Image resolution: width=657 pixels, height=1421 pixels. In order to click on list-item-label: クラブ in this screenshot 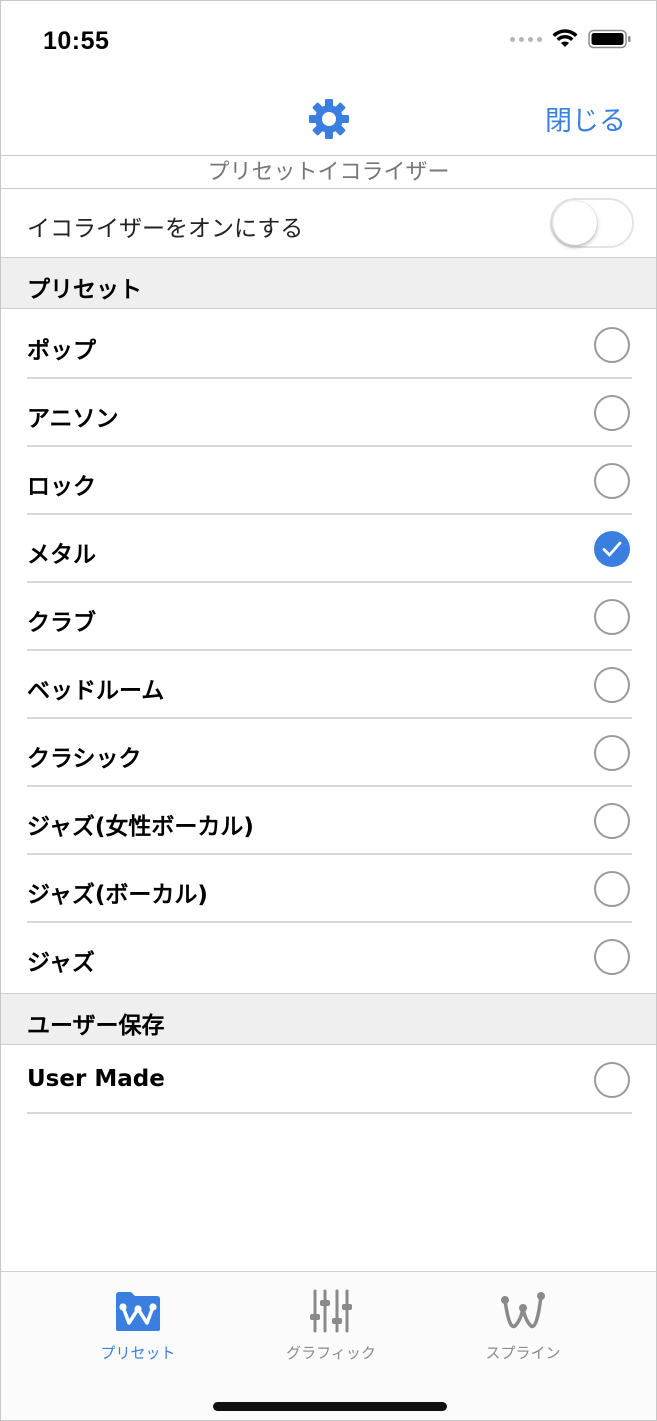, I will do `click(61, 623)`.